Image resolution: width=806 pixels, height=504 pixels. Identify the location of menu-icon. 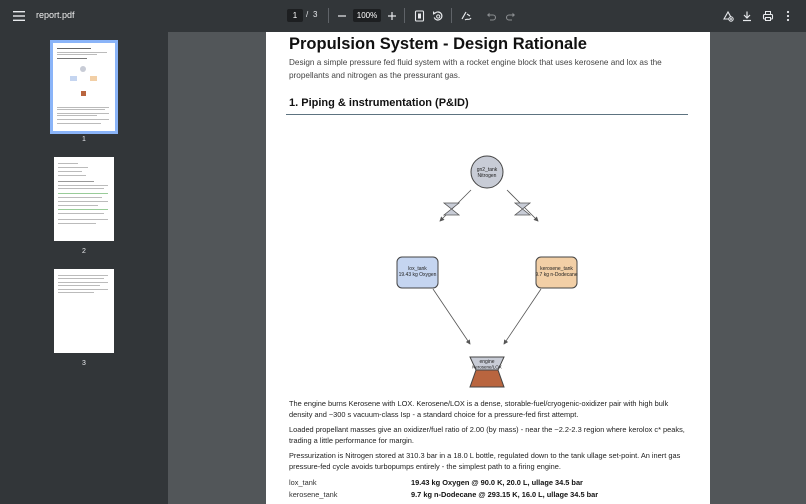
(19, 16).